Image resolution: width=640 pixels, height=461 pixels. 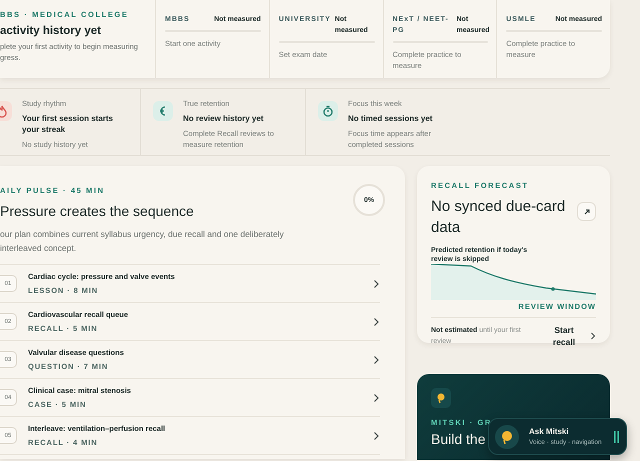 What do you see at coordinates (391, 118) in the screenshot?
I see `stat-title: No timed sessions yet` at bounding box center [391, 118].